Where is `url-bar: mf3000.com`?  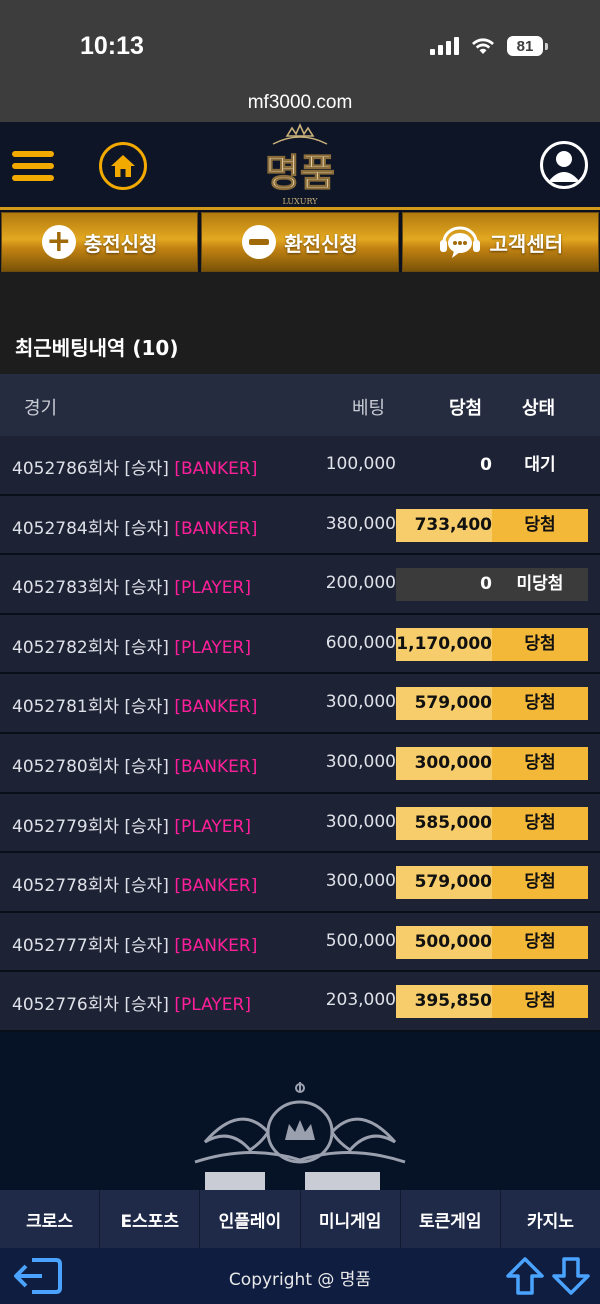
url-bar: mf3000.com is located at coordinates (300, 104).